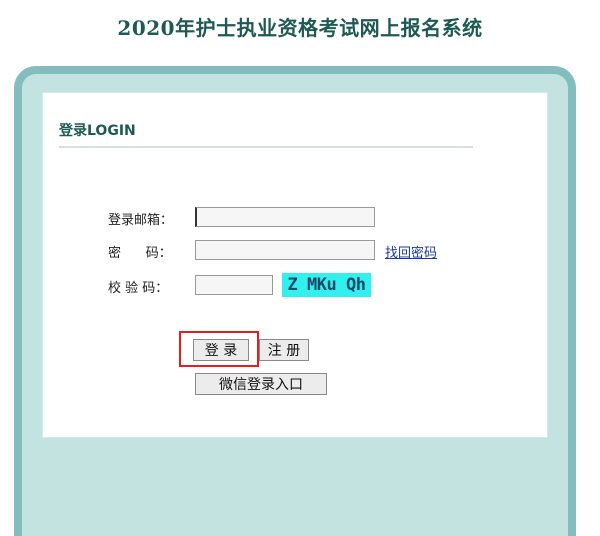 The height and width of the screenshot is (536, 600). I want to click on panel-heading: 登录LOGIN, so click(97, 131).